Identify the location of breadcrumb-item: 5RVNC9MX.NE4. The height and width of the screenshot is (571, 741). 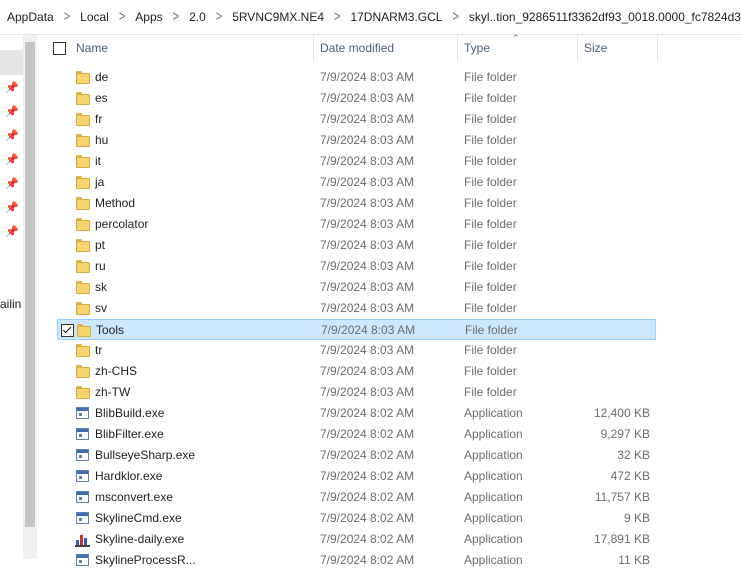
(278, 17).